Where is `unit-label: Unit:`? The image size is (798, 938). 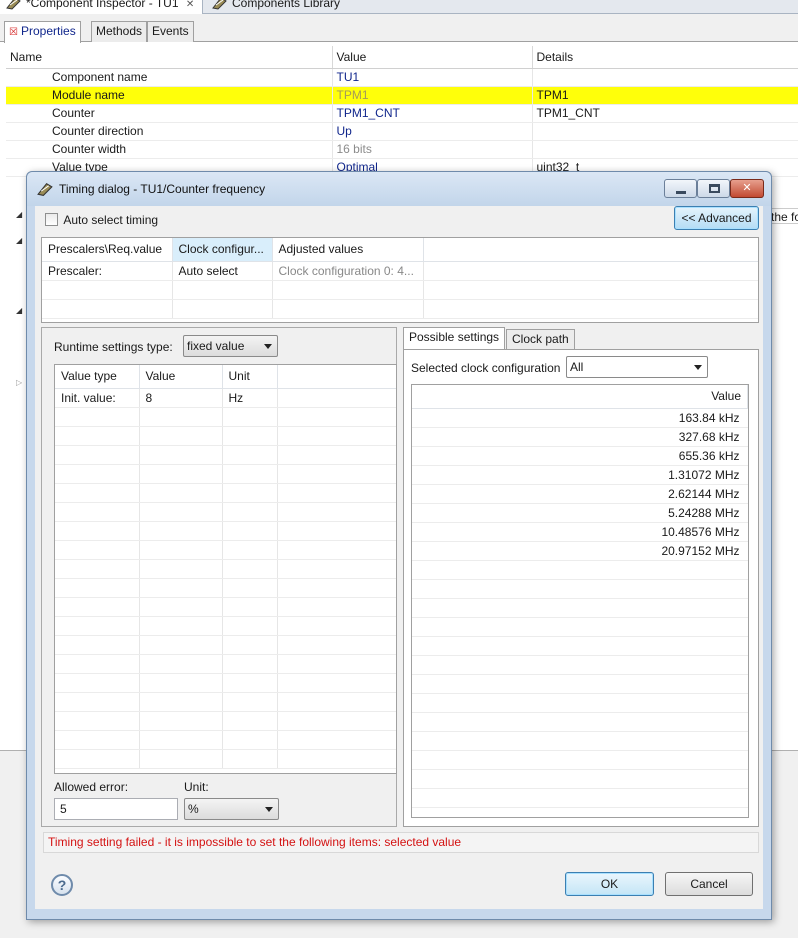 unit-label: Unit: is located at coordinates (196, 787).